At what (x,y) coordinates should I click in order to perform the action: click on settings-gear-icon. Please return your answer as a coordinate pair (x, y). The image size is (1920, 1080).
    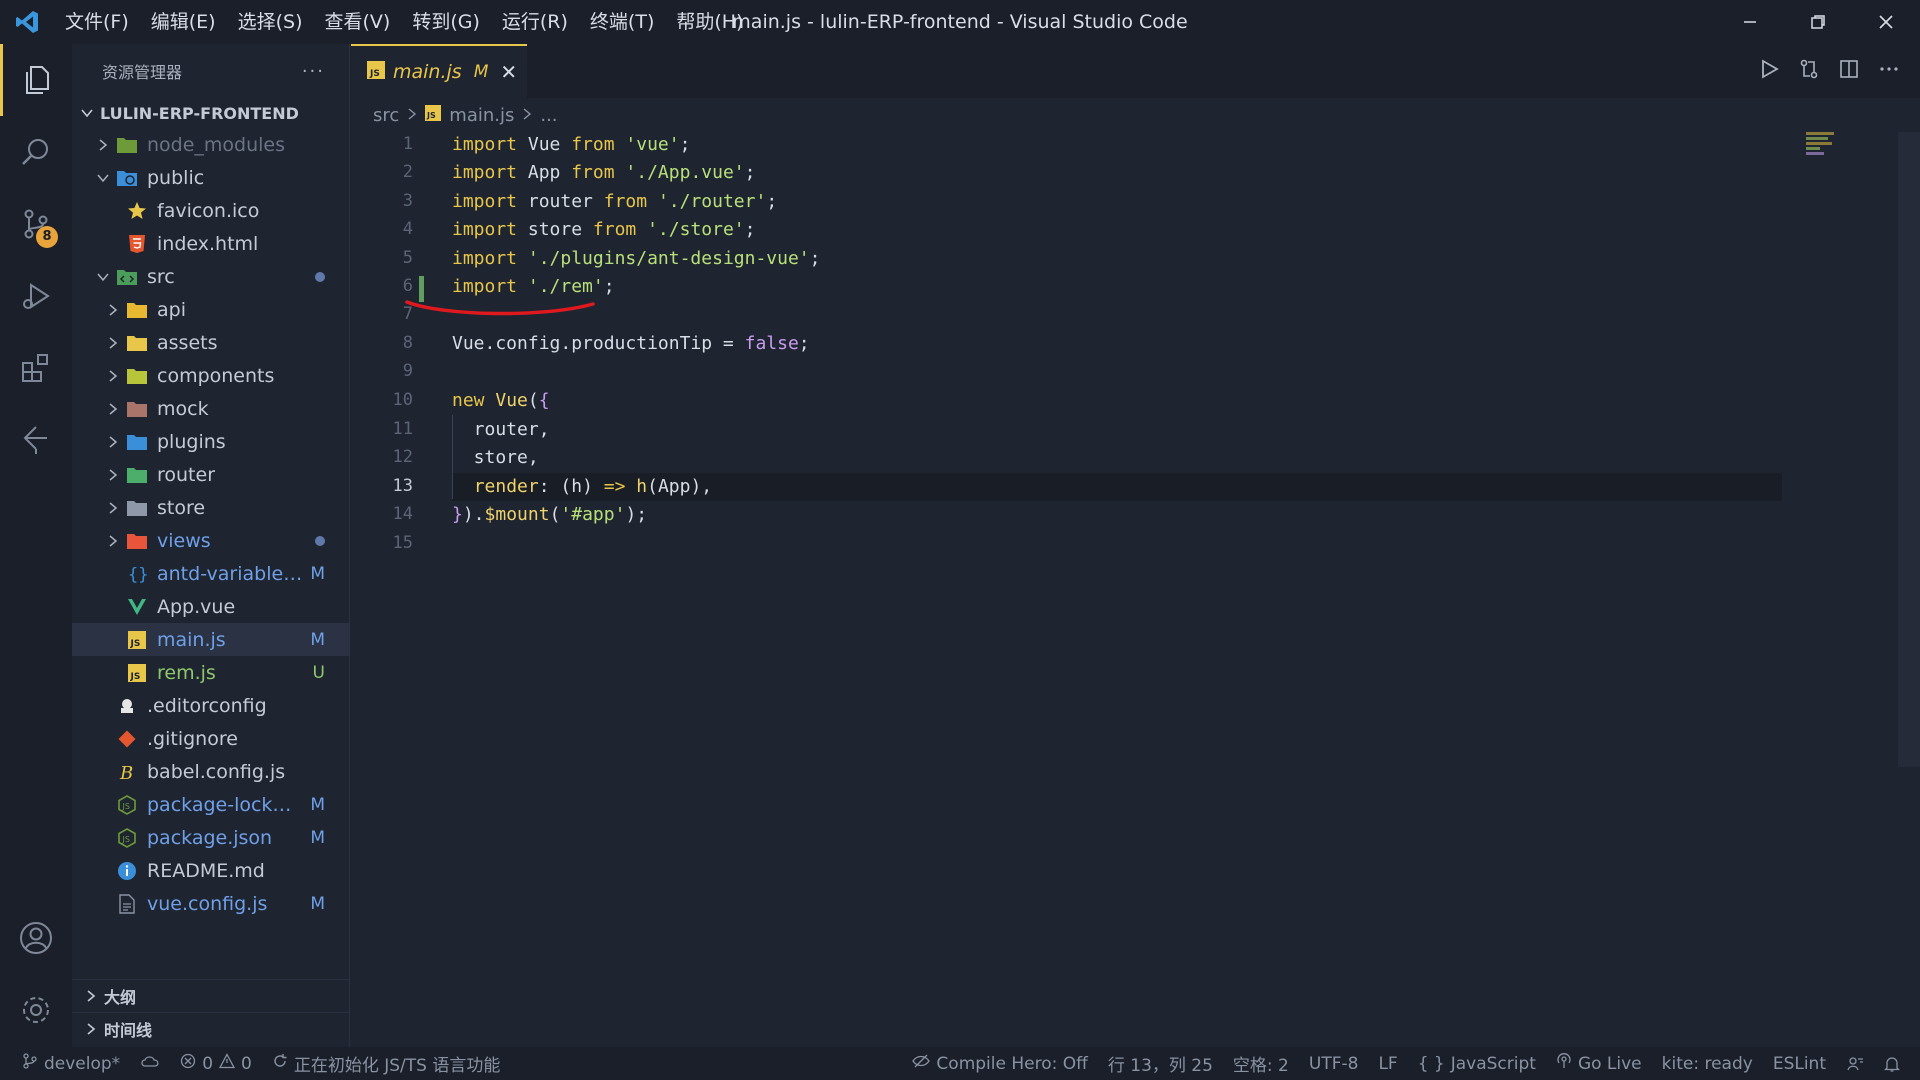
    Looking at the image, I should click on (36, 1010).